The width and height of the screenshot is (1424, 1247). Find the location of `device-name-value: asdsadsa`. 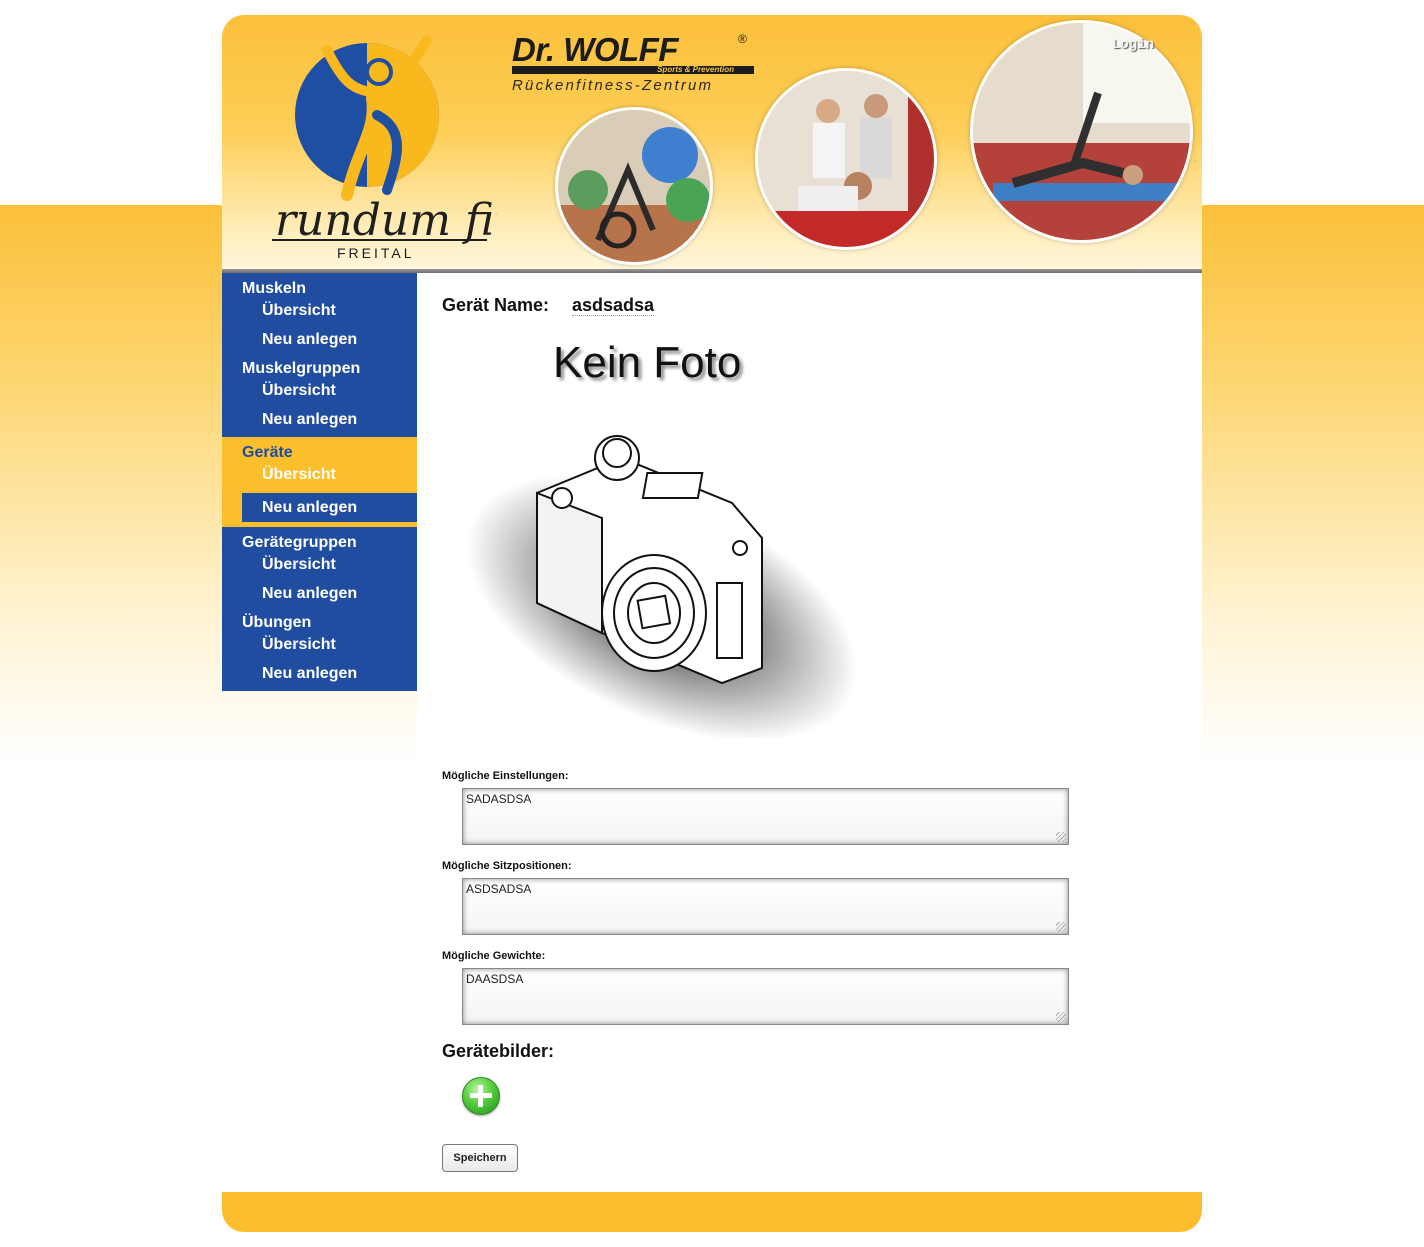

device-name-value: asdsadsa is located at coordinates (613, 305).